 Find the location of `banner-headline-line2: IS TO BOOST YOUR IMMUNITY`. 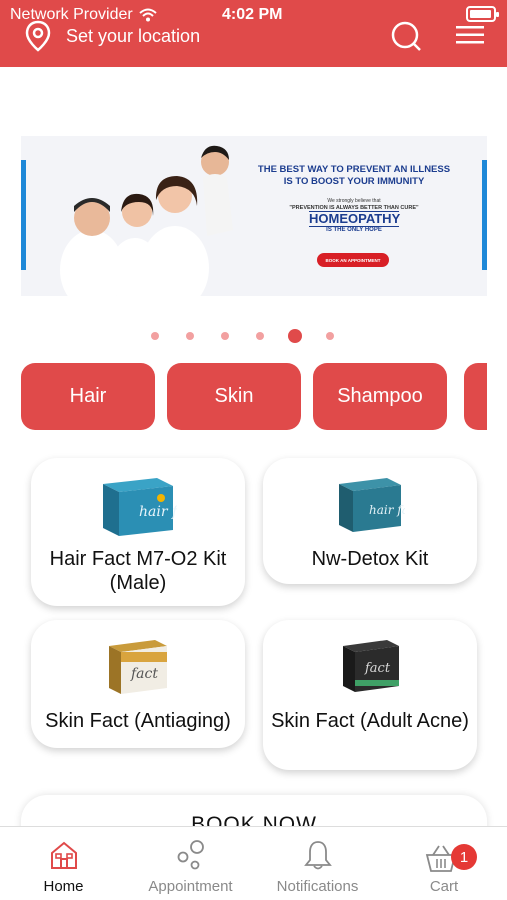

banner-headline-line2: IS TO BOOST YOUR IMMUNITY is located at coordinates (354, 181).